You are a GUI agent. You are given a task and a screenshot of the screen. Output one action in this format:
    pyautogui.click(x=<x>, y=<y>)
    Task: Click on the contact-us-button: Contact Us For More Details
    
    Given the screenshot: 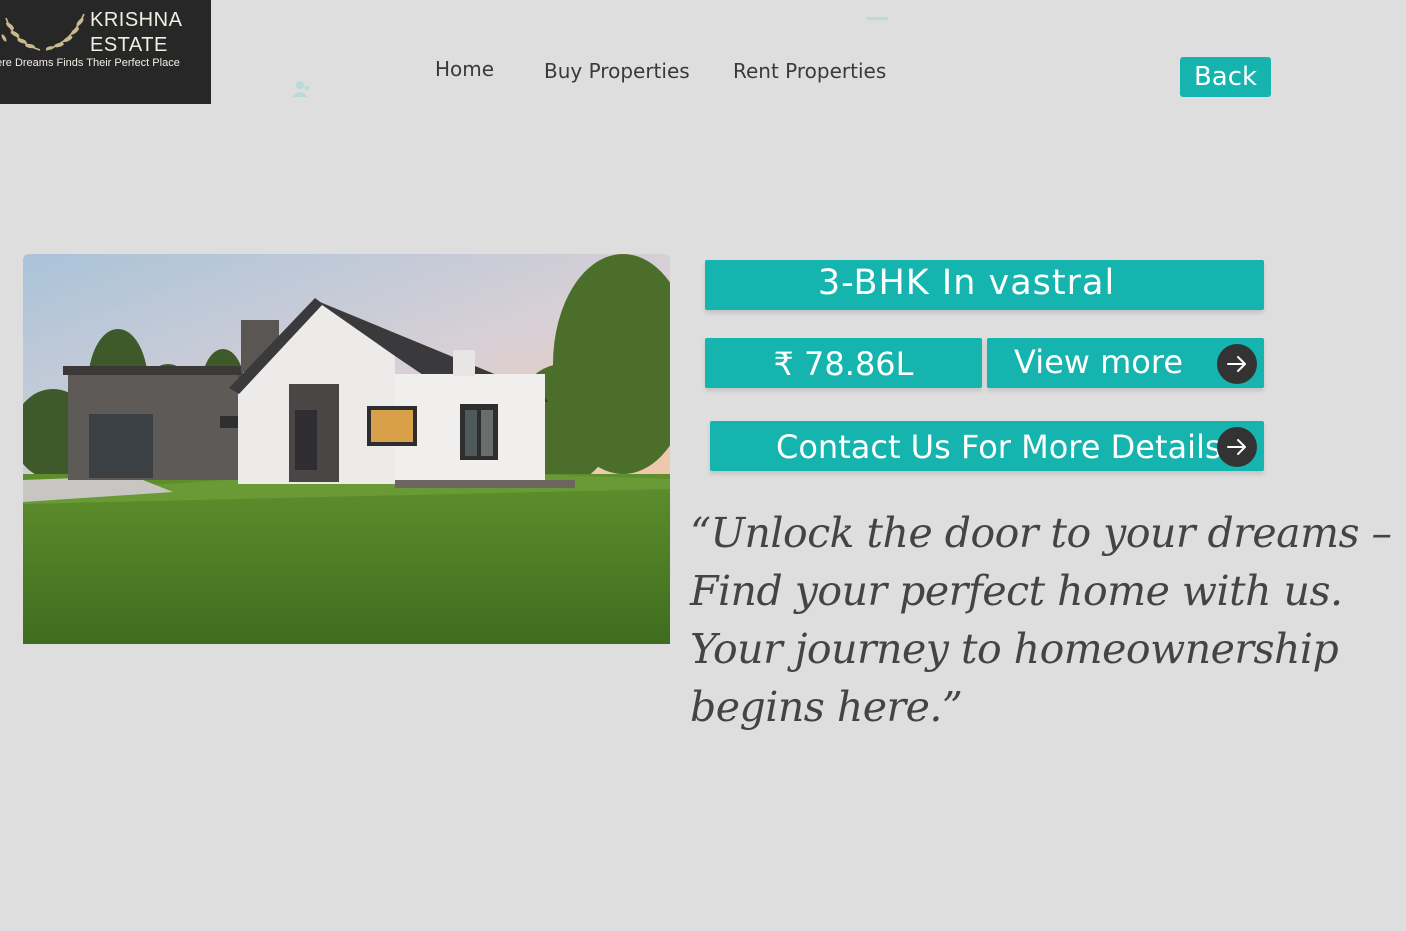 What is the action you would take?
    pyautogui.click(x=987, y=446)
    